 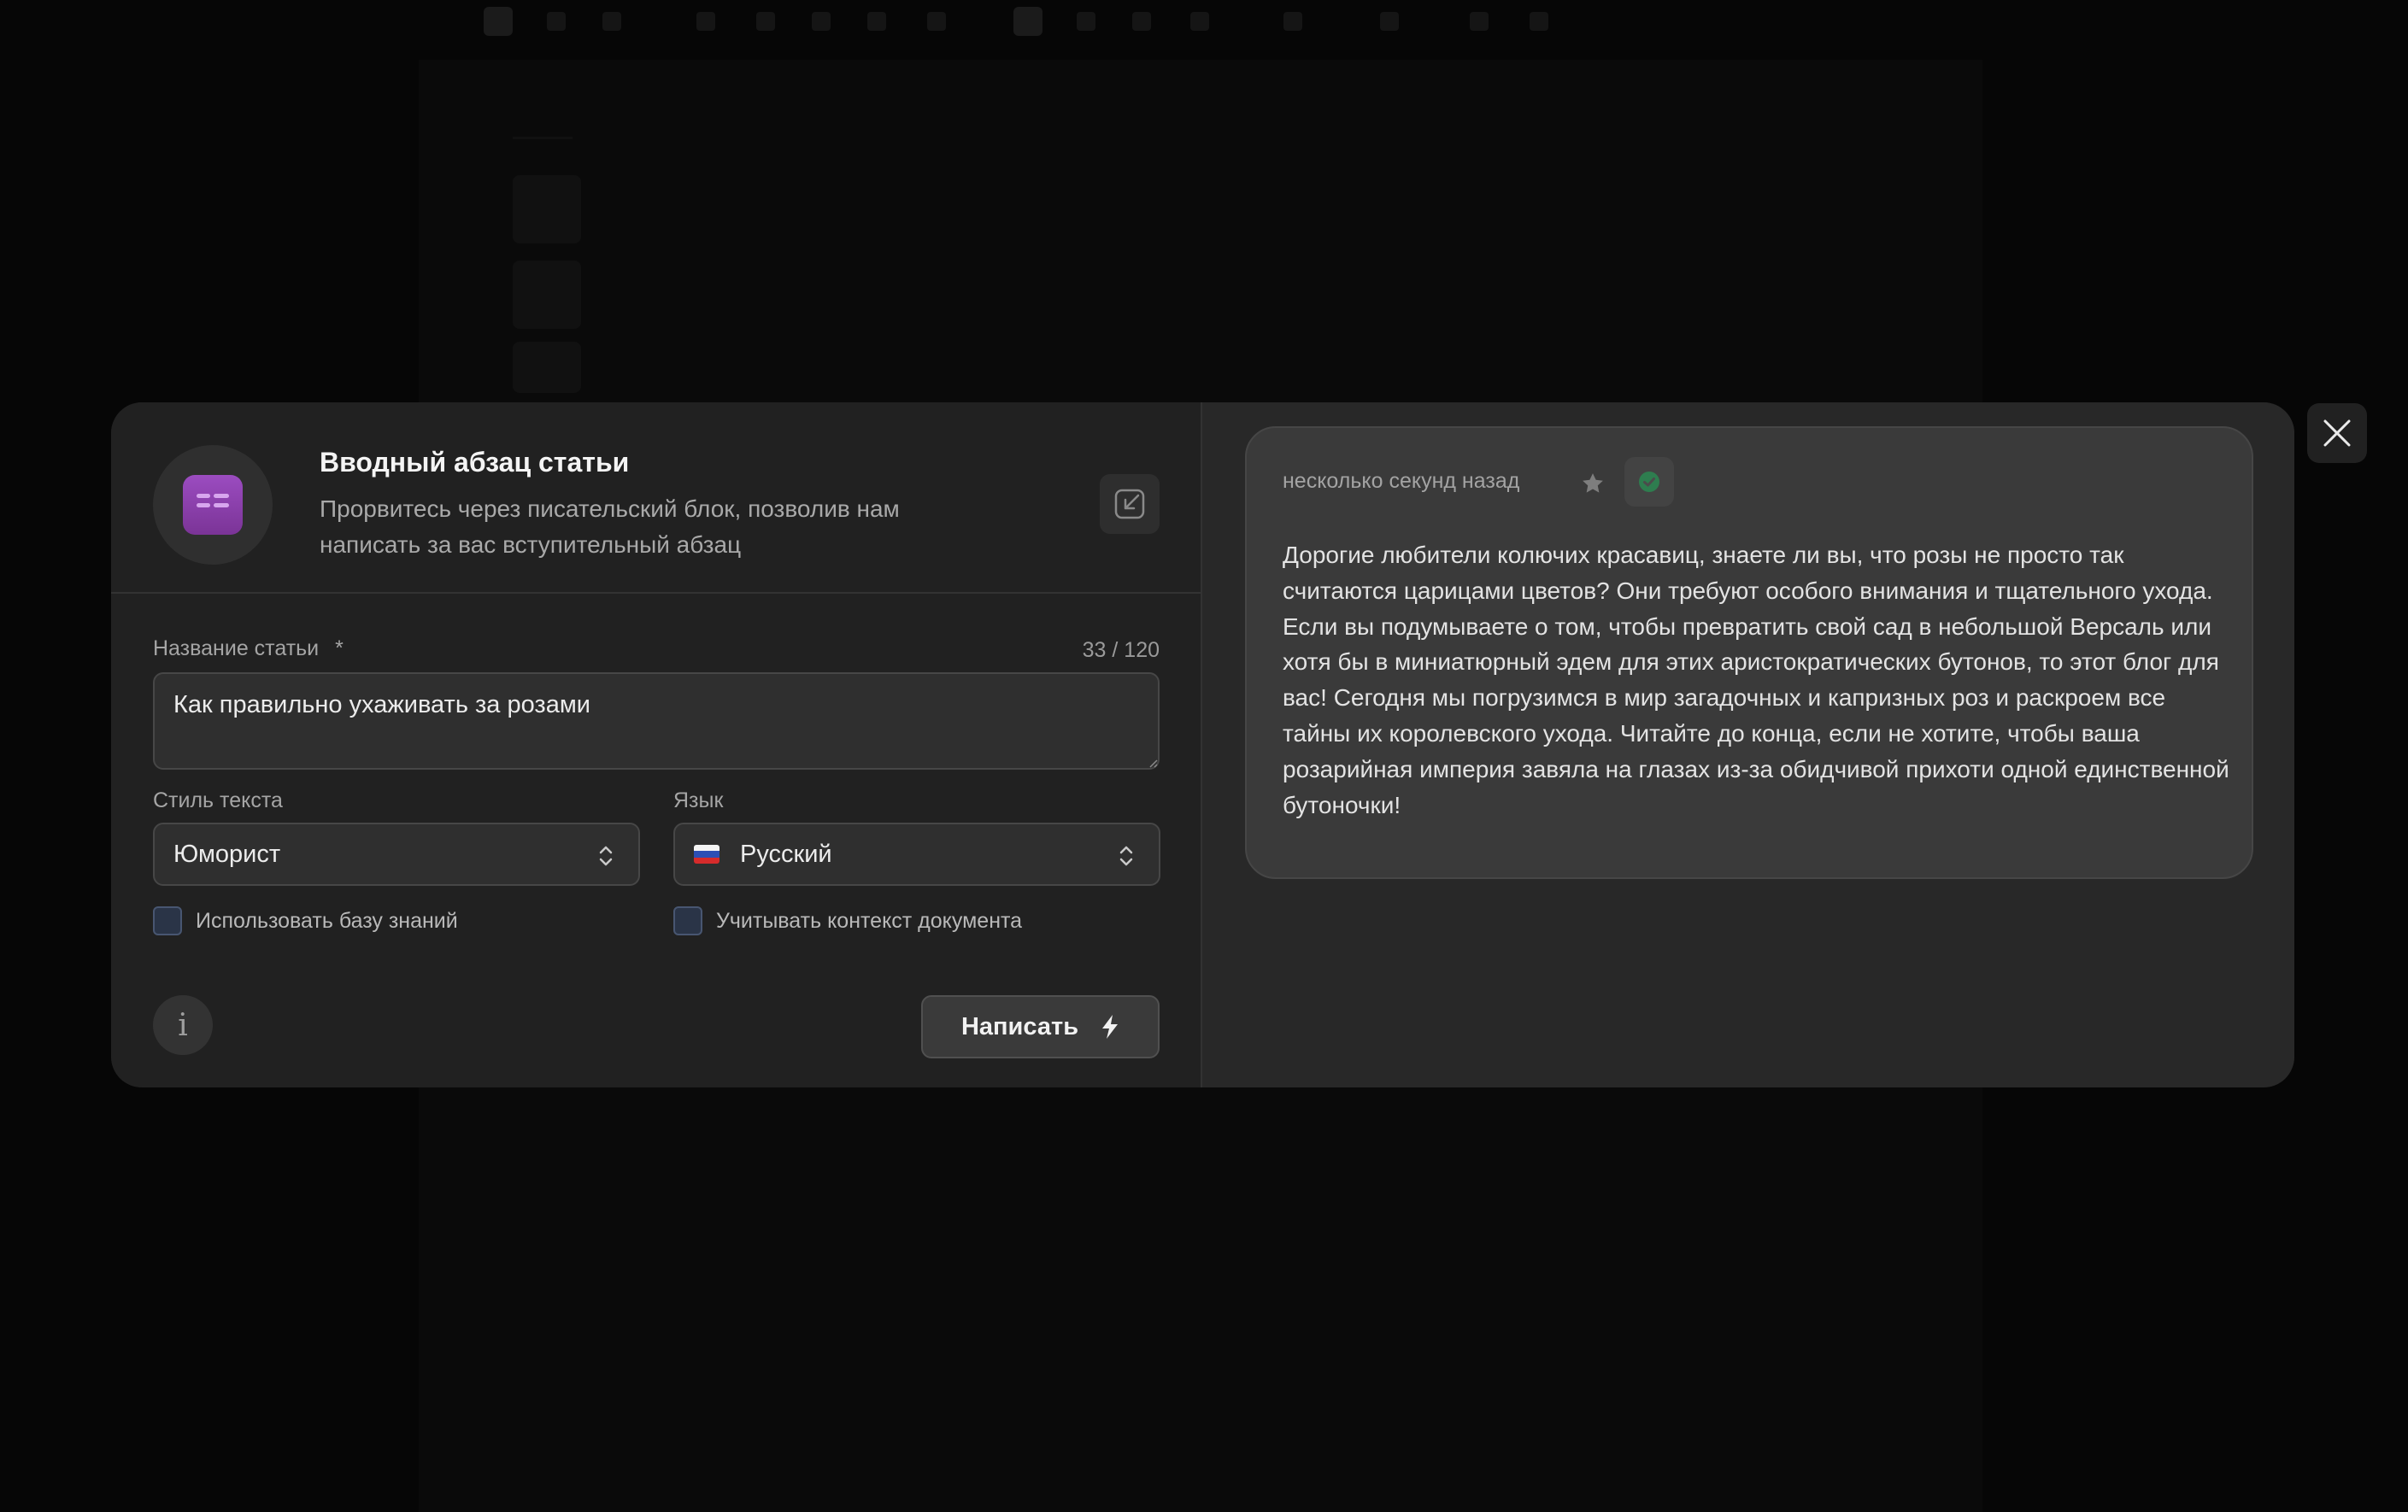 What do you see at coordinates (1401, 481) in the screenshot?
I see `result-timestamp: несколько секунд назад` at bounding box center [1401, 481].